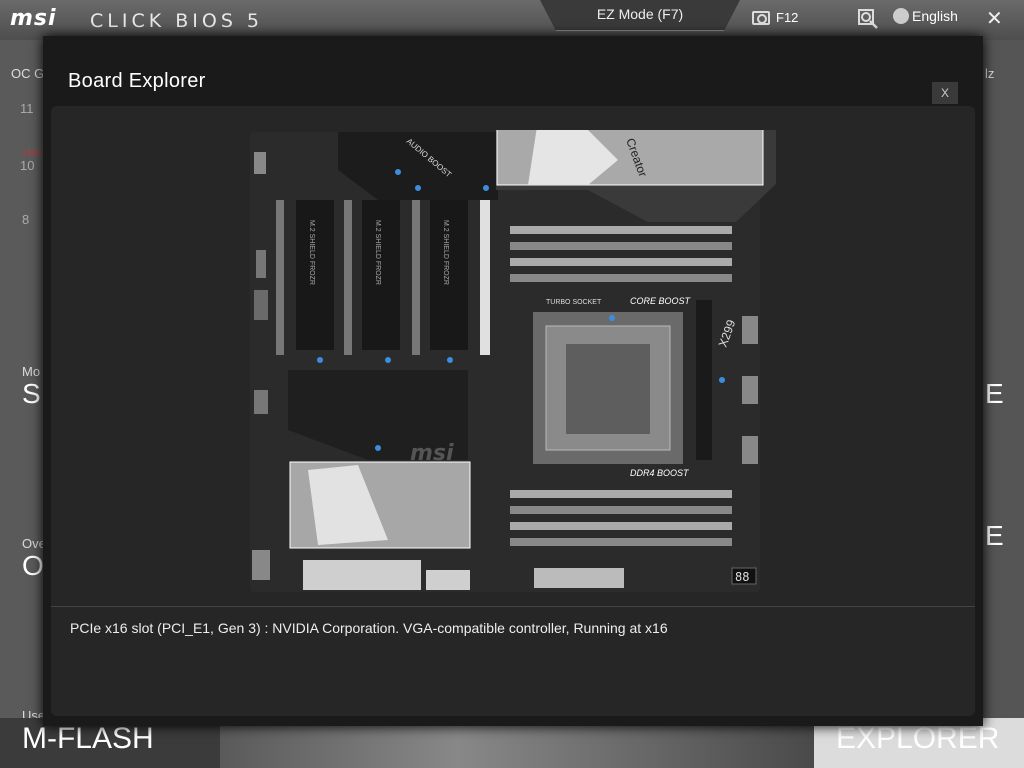  Describe the element at coordinates (377, 252) in the screenshot. I see `m2-shield-label-2: M.2 SHIELD FROZR` at that location.